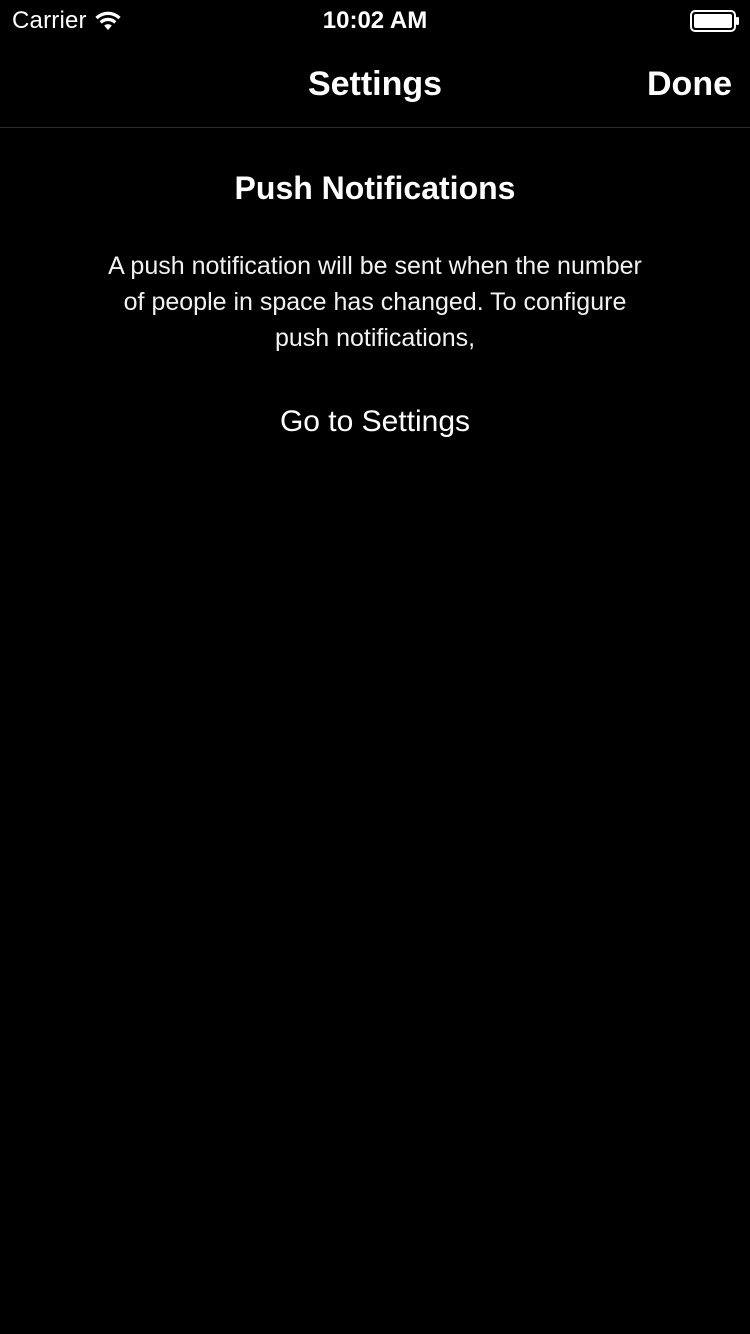  What do you see at coordinates (714, 21) in the screenshot?
I see `battery-full-icon` at bounding box center [714, 21].